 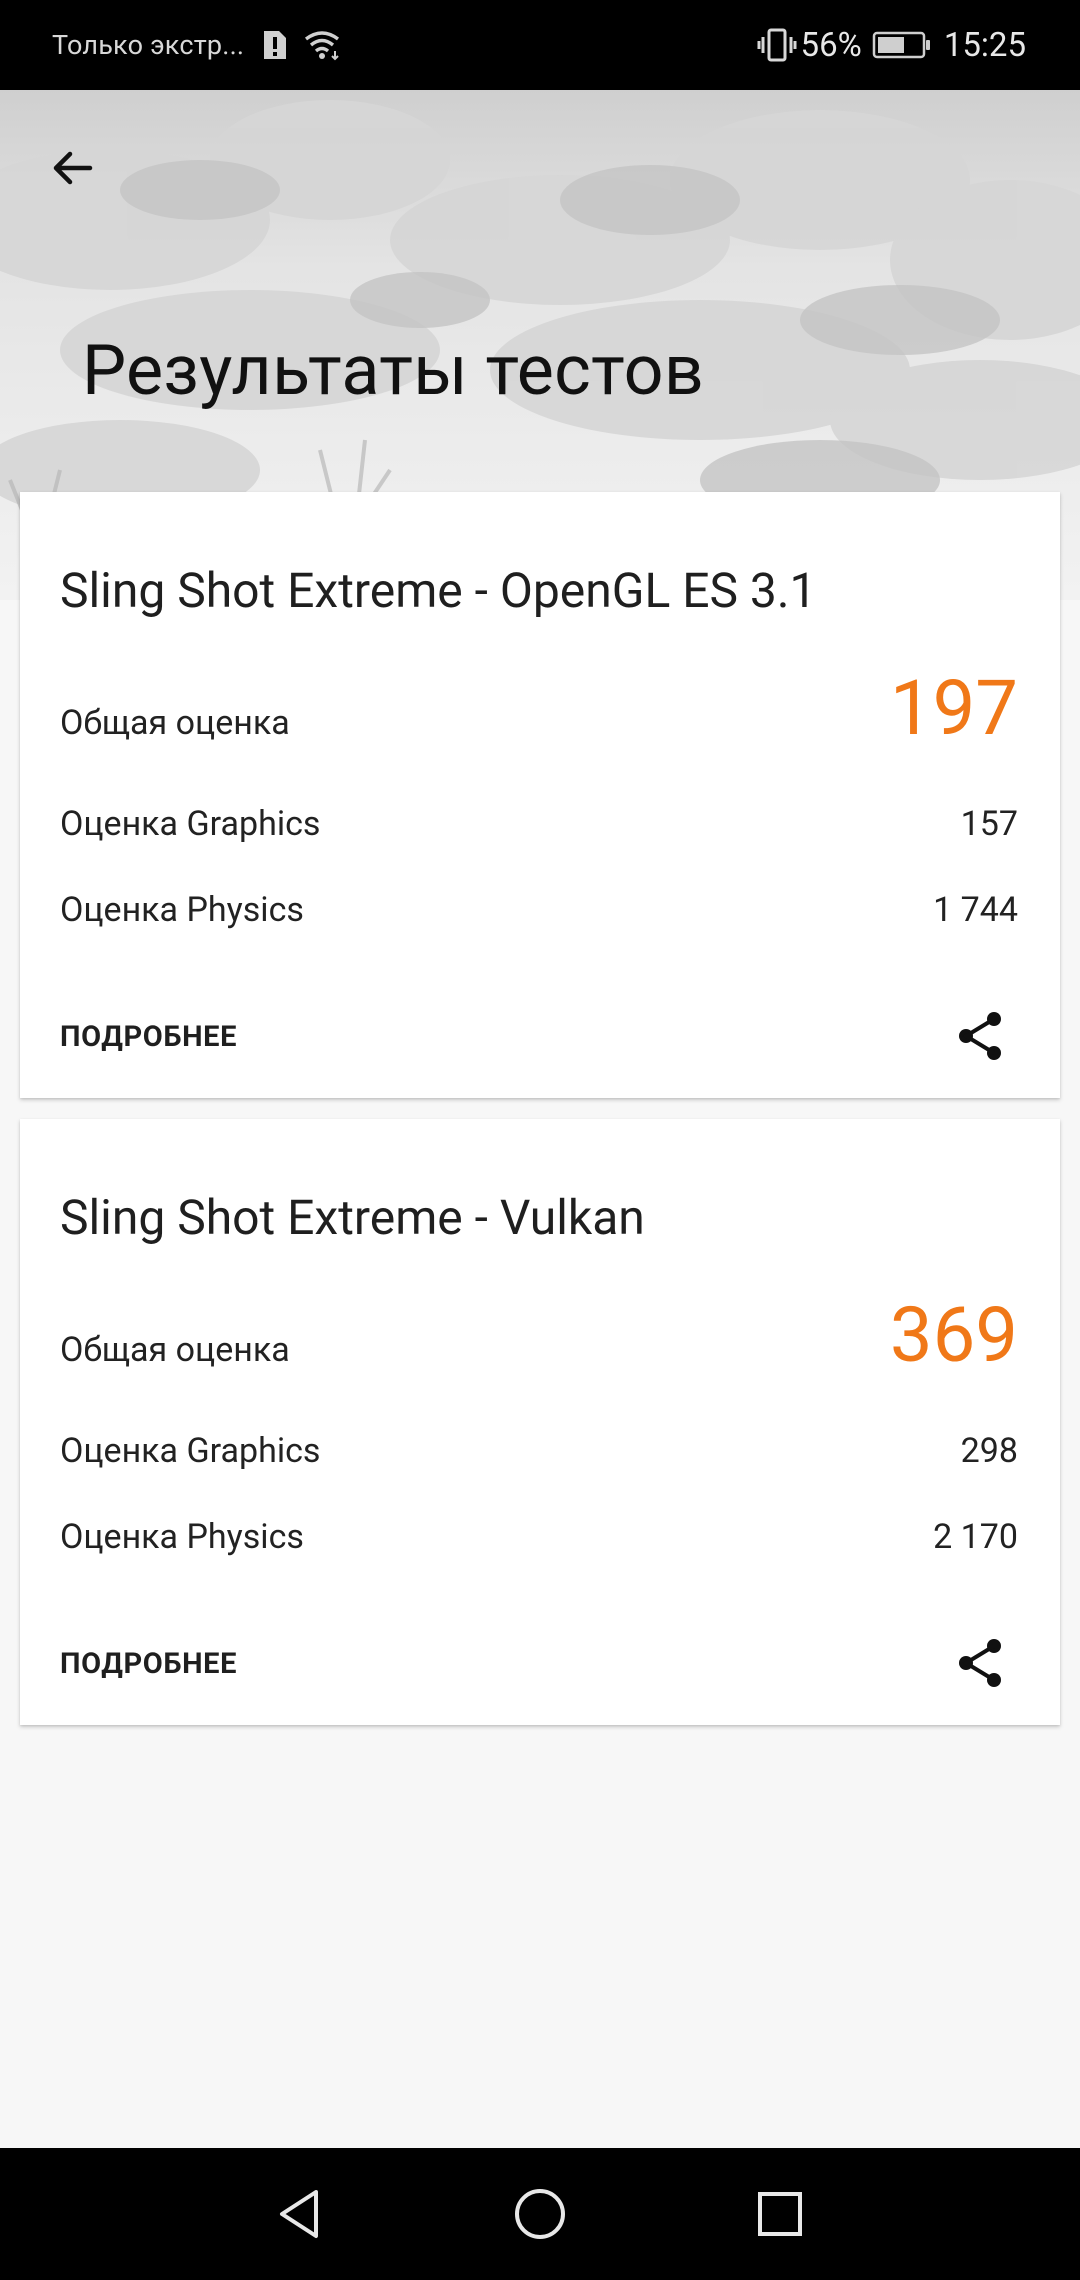 I want to click on status-time: 15:25, so click(x=984, y=45).